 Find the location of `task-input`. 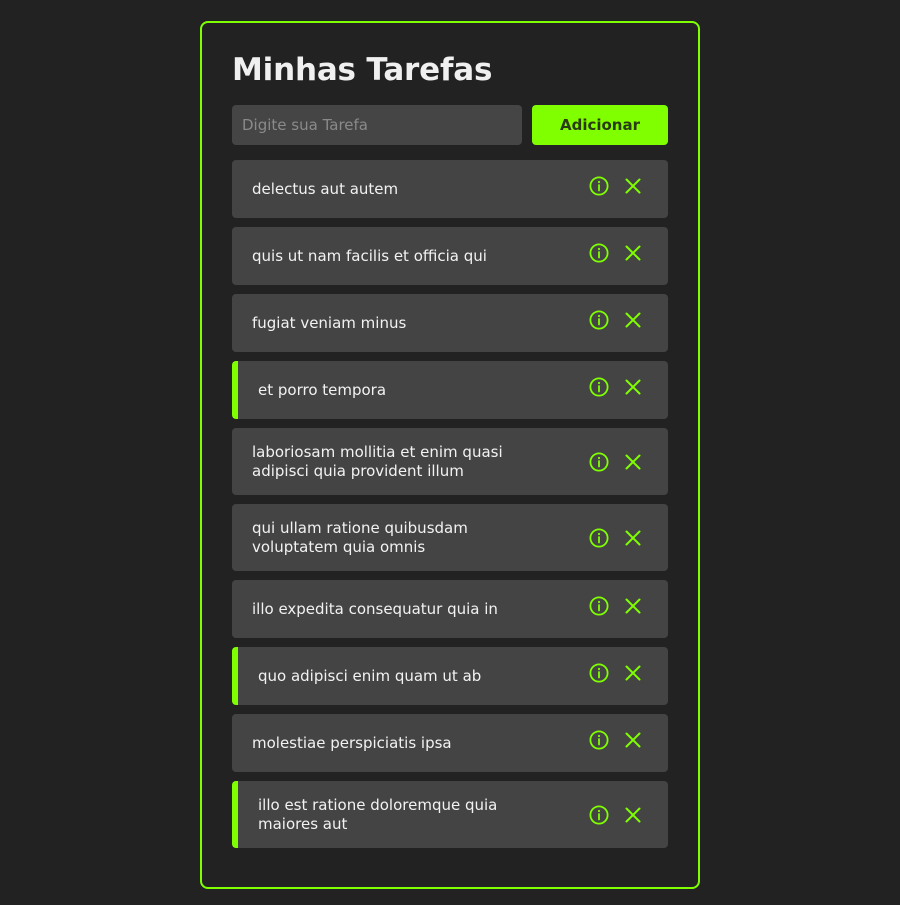

task-input is located at coordinates (377, 125).